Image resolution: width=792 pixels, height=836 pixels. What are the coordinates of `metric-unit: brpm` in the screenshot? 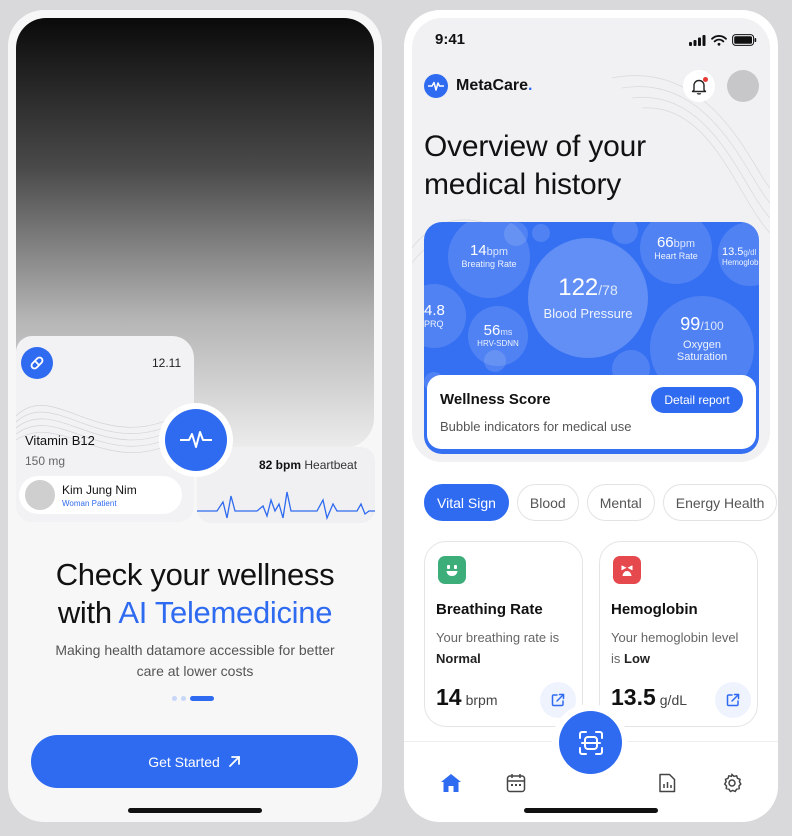 It's located at (481, 700).